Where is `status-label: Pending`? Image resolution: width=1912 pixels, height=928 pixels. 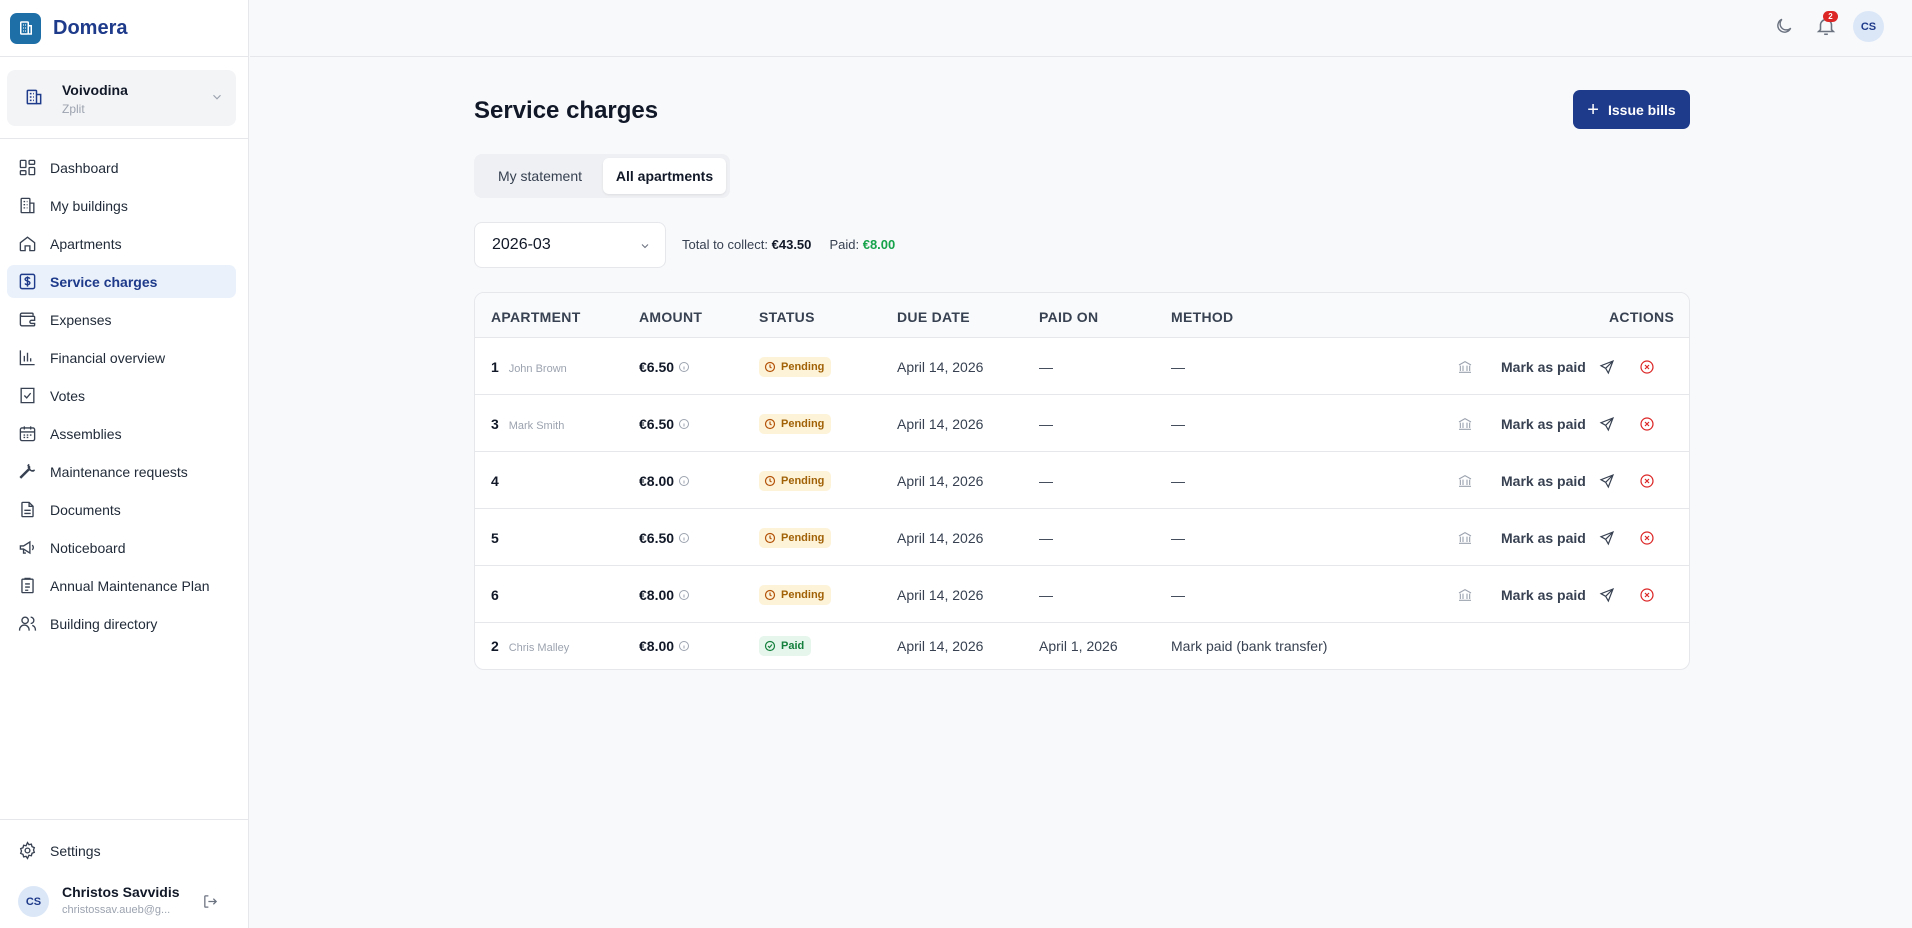
status-label: Pending is located at coordinates (803, 538).